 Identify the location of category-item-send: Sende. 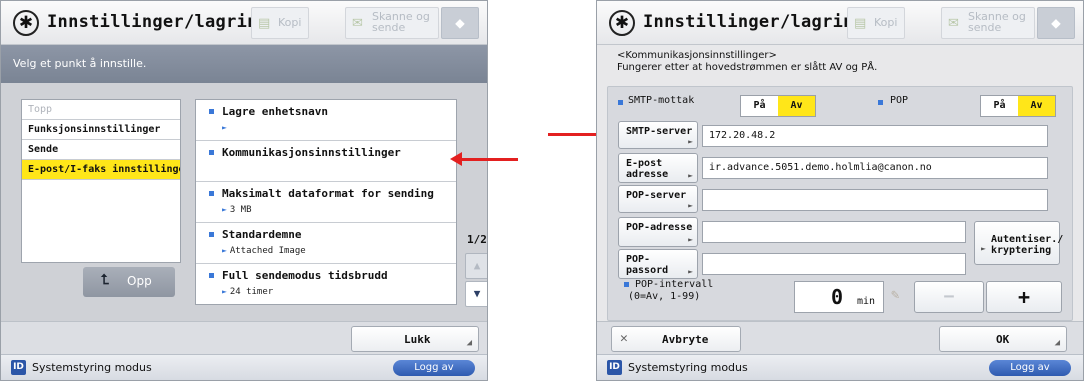
(101, 150).